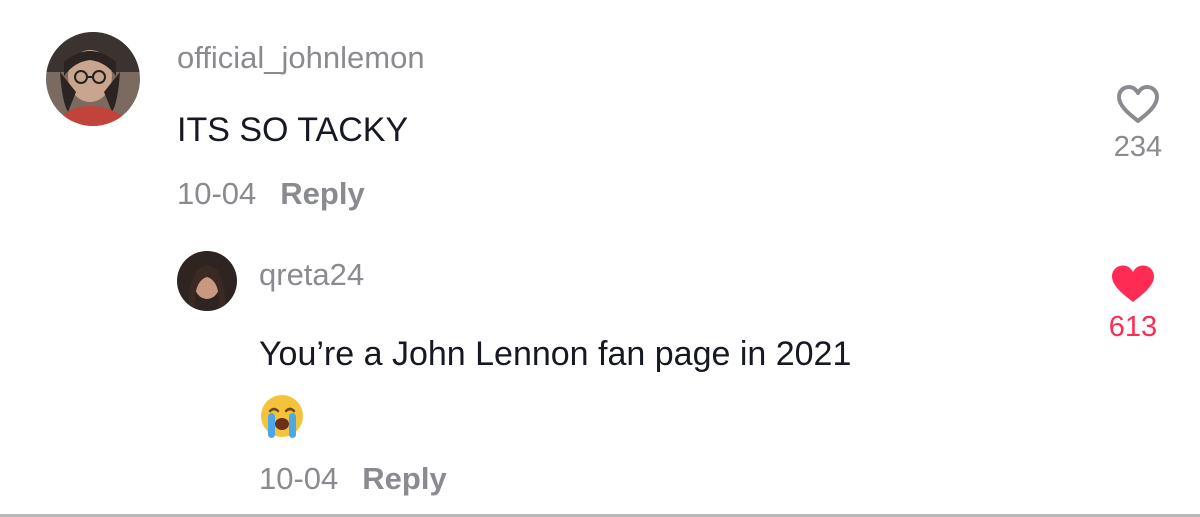  I want to click on reply-like-count: 613, so click(1133, 327).